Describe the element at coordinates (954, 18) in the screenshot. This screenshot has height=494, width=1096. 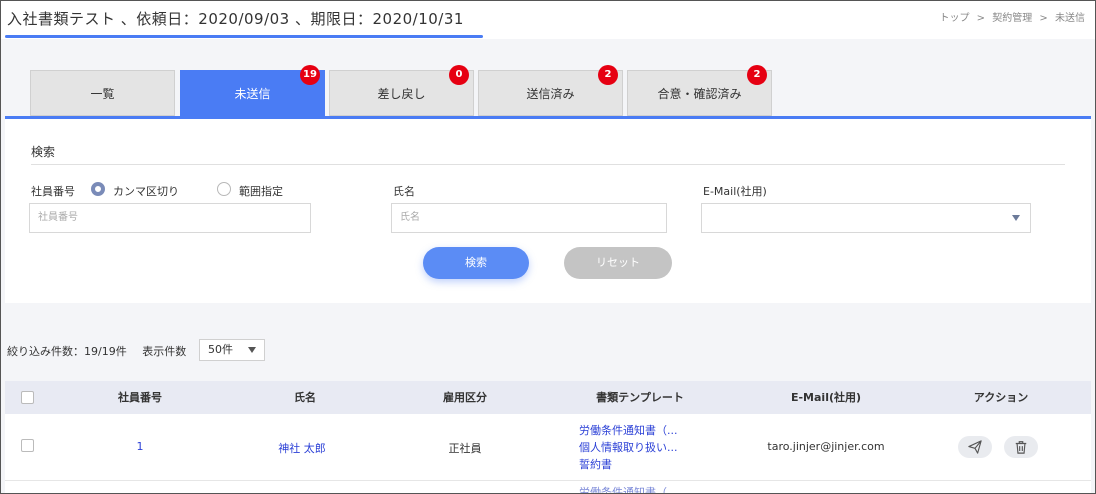
I see `breadcrumb-top: トップ` at that location.